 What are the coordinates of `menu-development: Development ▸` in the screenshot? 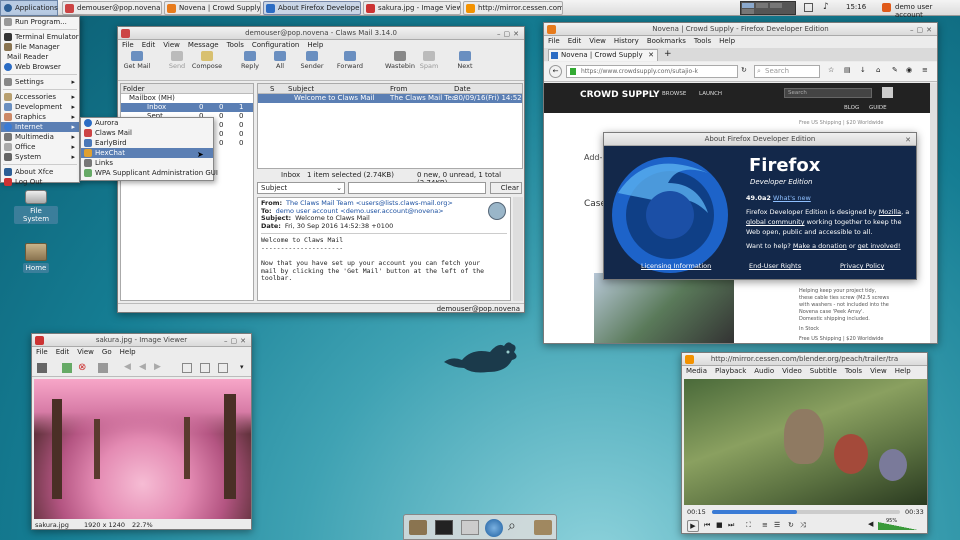 It's located at (40, 107).